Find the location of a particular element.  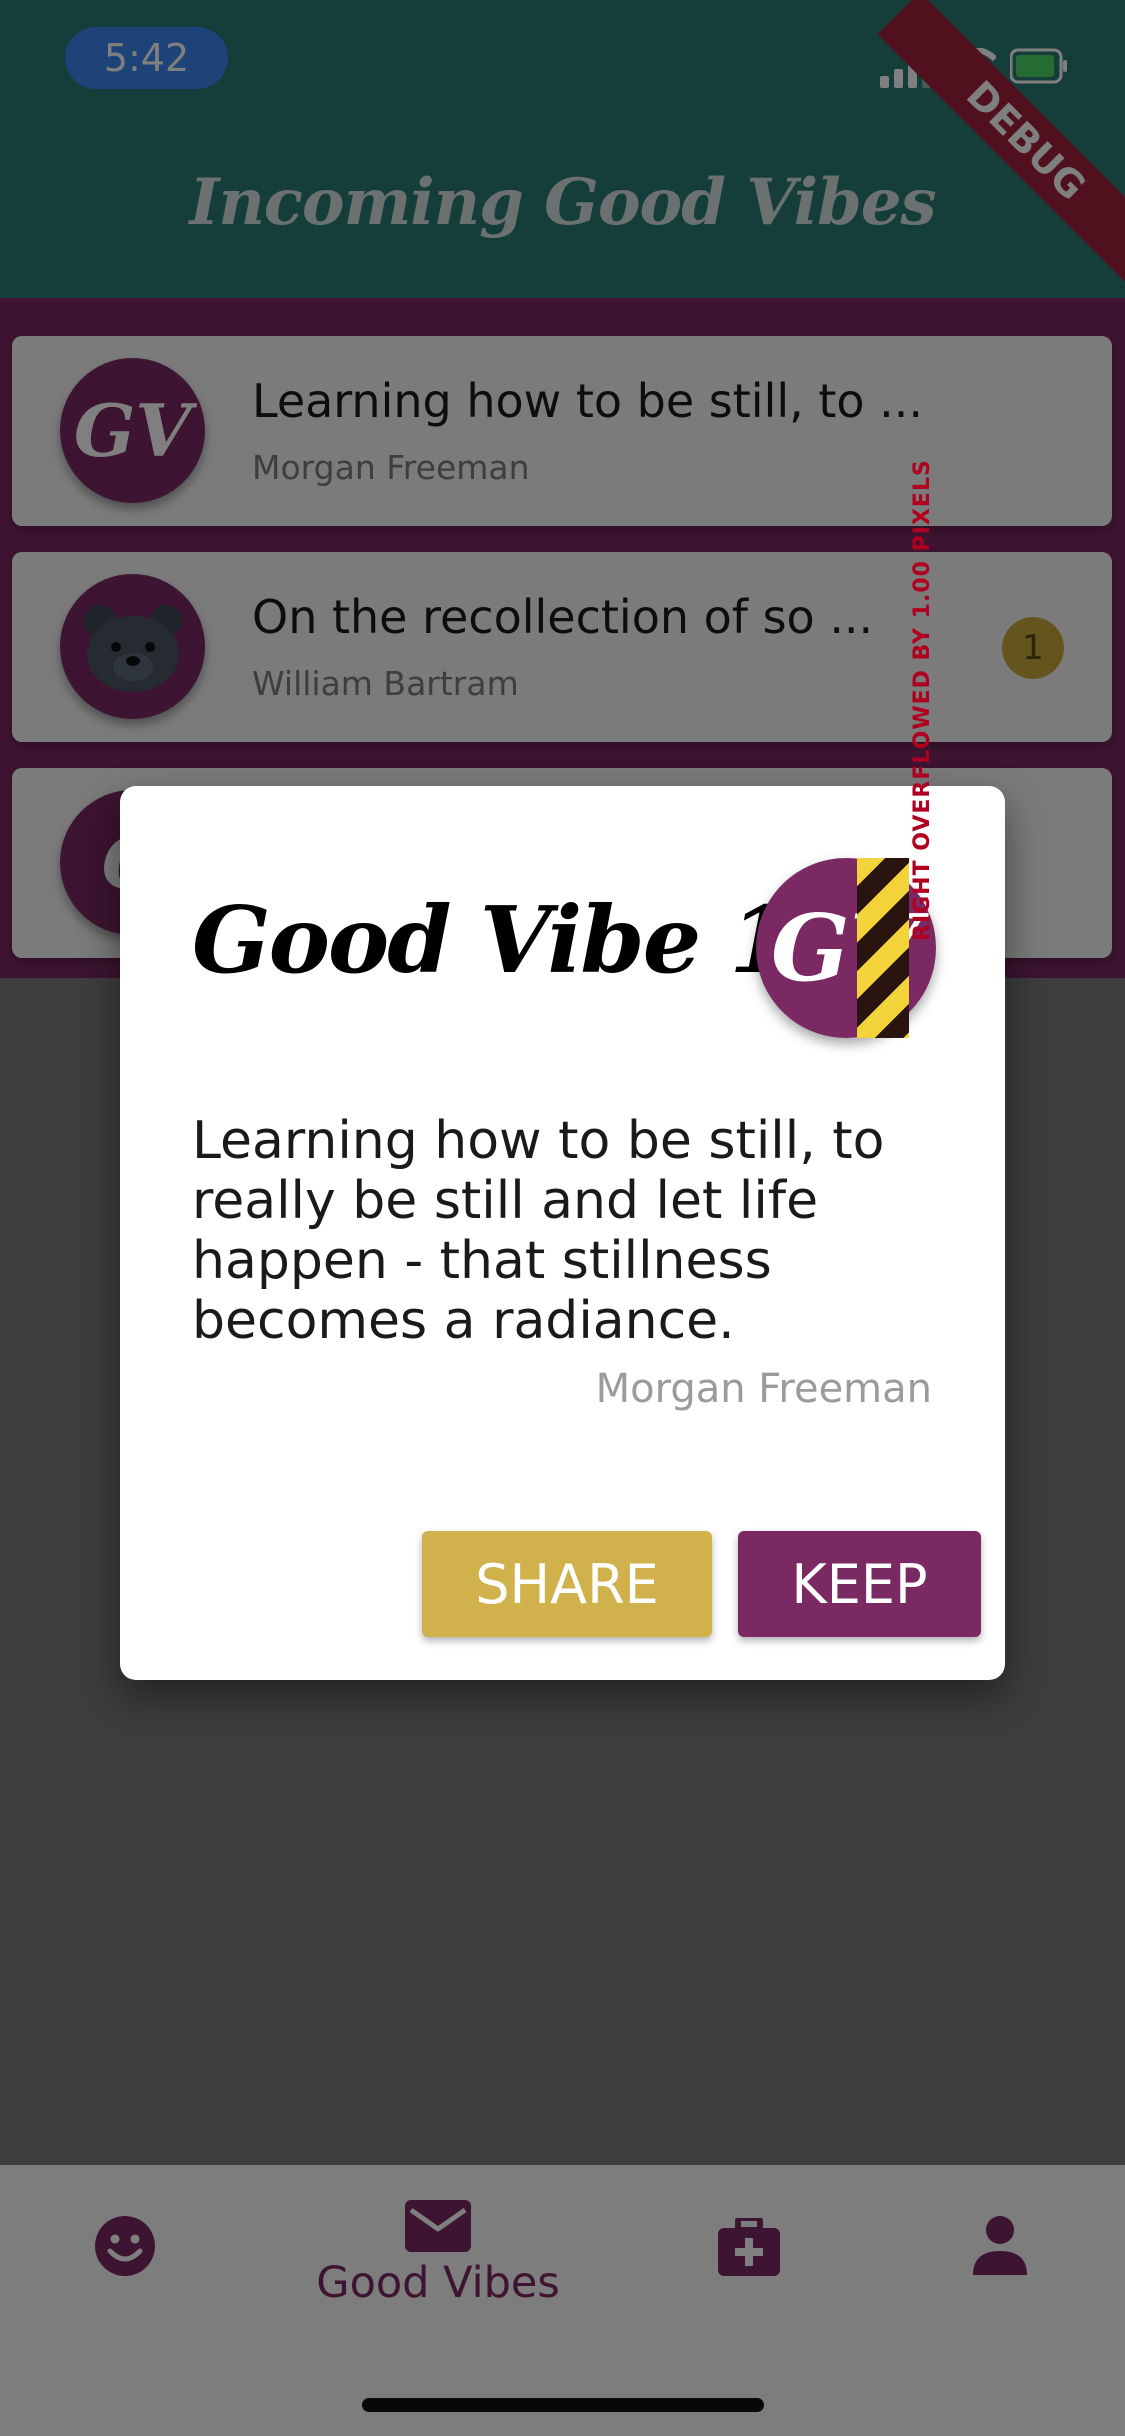

keep-button: KEEP is located at coordinates (859, 1584).